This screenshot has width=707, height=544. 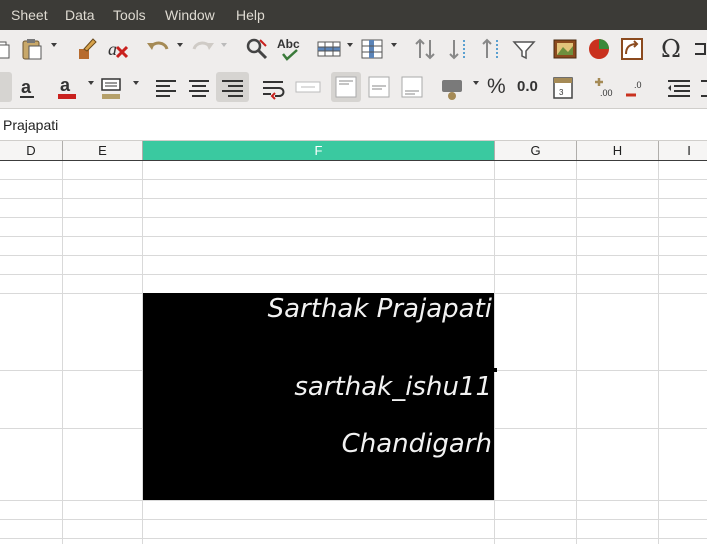 I want to click on svg-text: .0, so click(x=638, y=85).